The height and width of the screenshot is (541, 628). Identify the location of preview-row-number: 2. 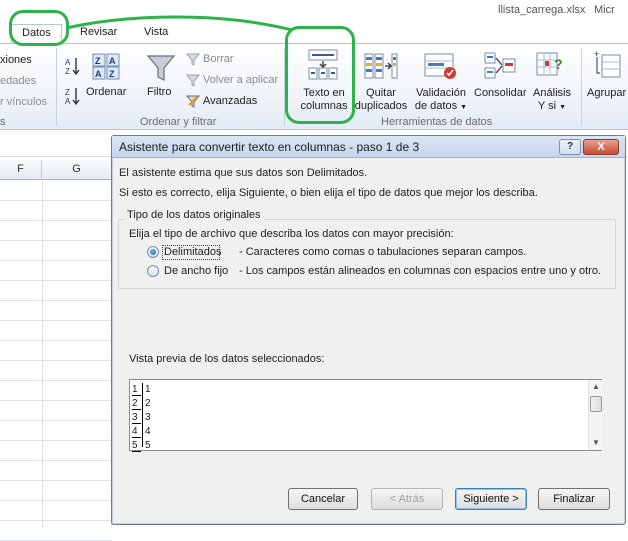
(135, 403).